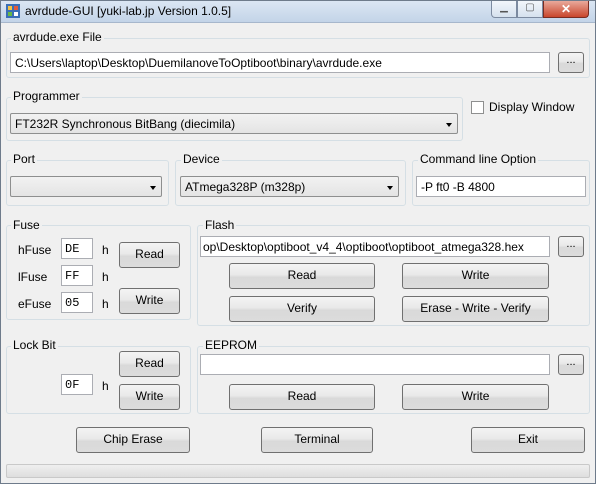  What do you see at coordinates (125, 124) in the screenshot?
I see `programmer-selected-value: FT232R Synchronous BitBang (diecimila)` at bounding box center [125, 124].